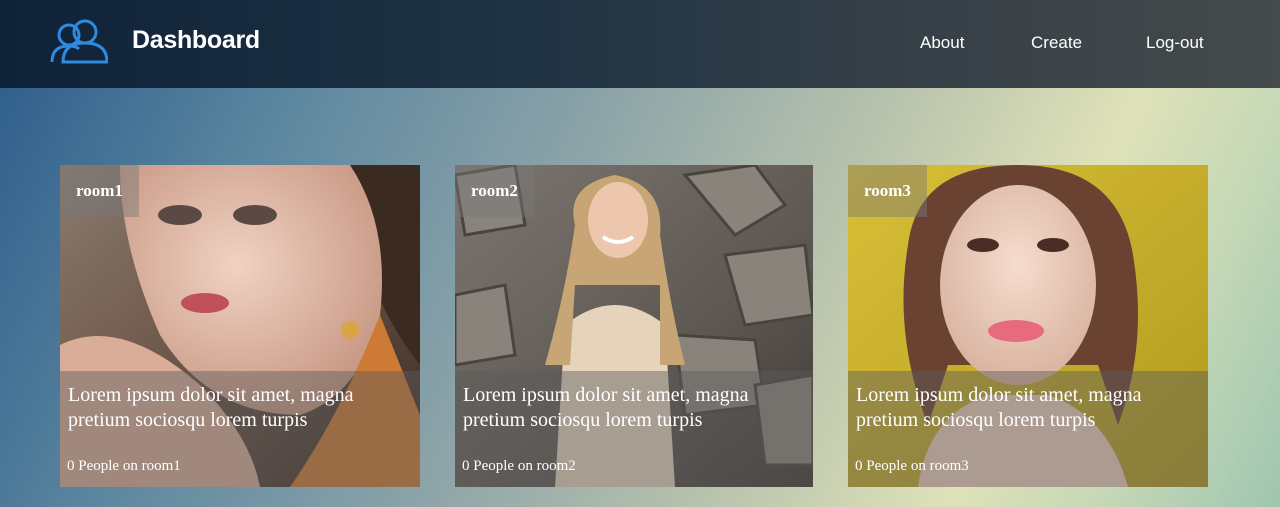  Describe the element at coordinates (196, 40) in the screenshot. I see `app-title: Dashboard` at that location.